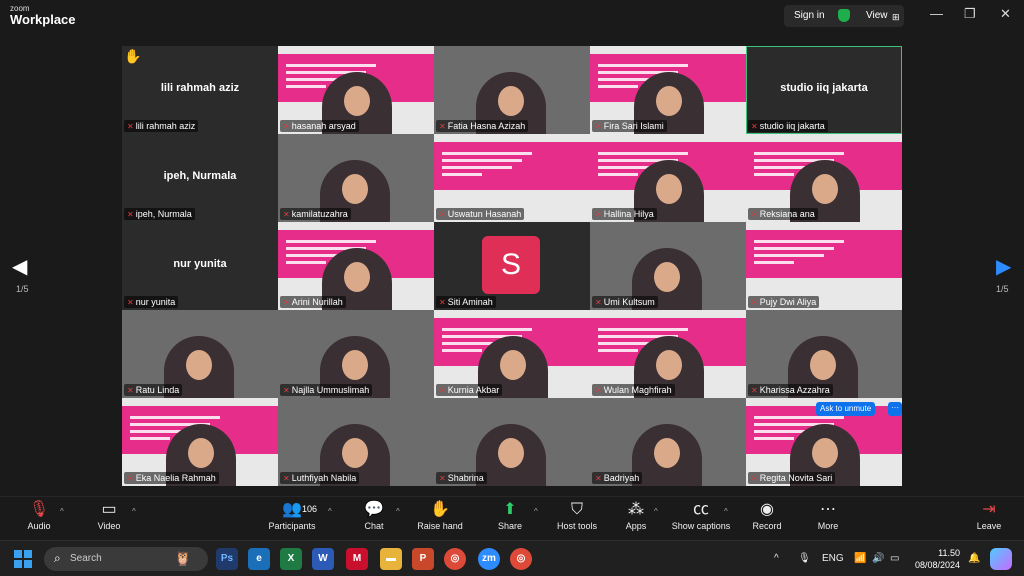  Describe the element at coordinates (970, 14) in the screenshot. I see `restore-icon: ❐` at that location.